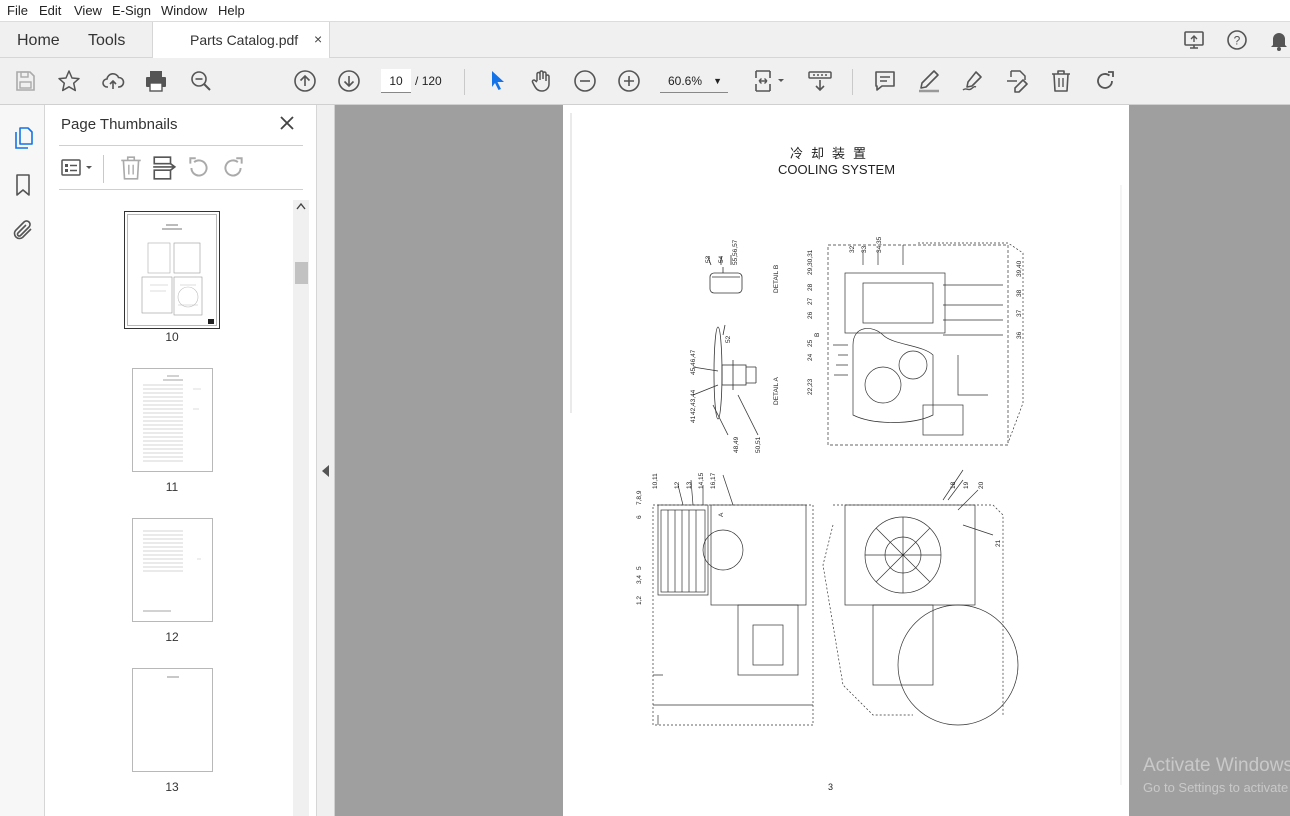 This screenshot has height=816, width=1290. What do you see at coordinates (431, 81) in the screenshot?
I see `page-total-count: 120` at bounding box center [431, 81].